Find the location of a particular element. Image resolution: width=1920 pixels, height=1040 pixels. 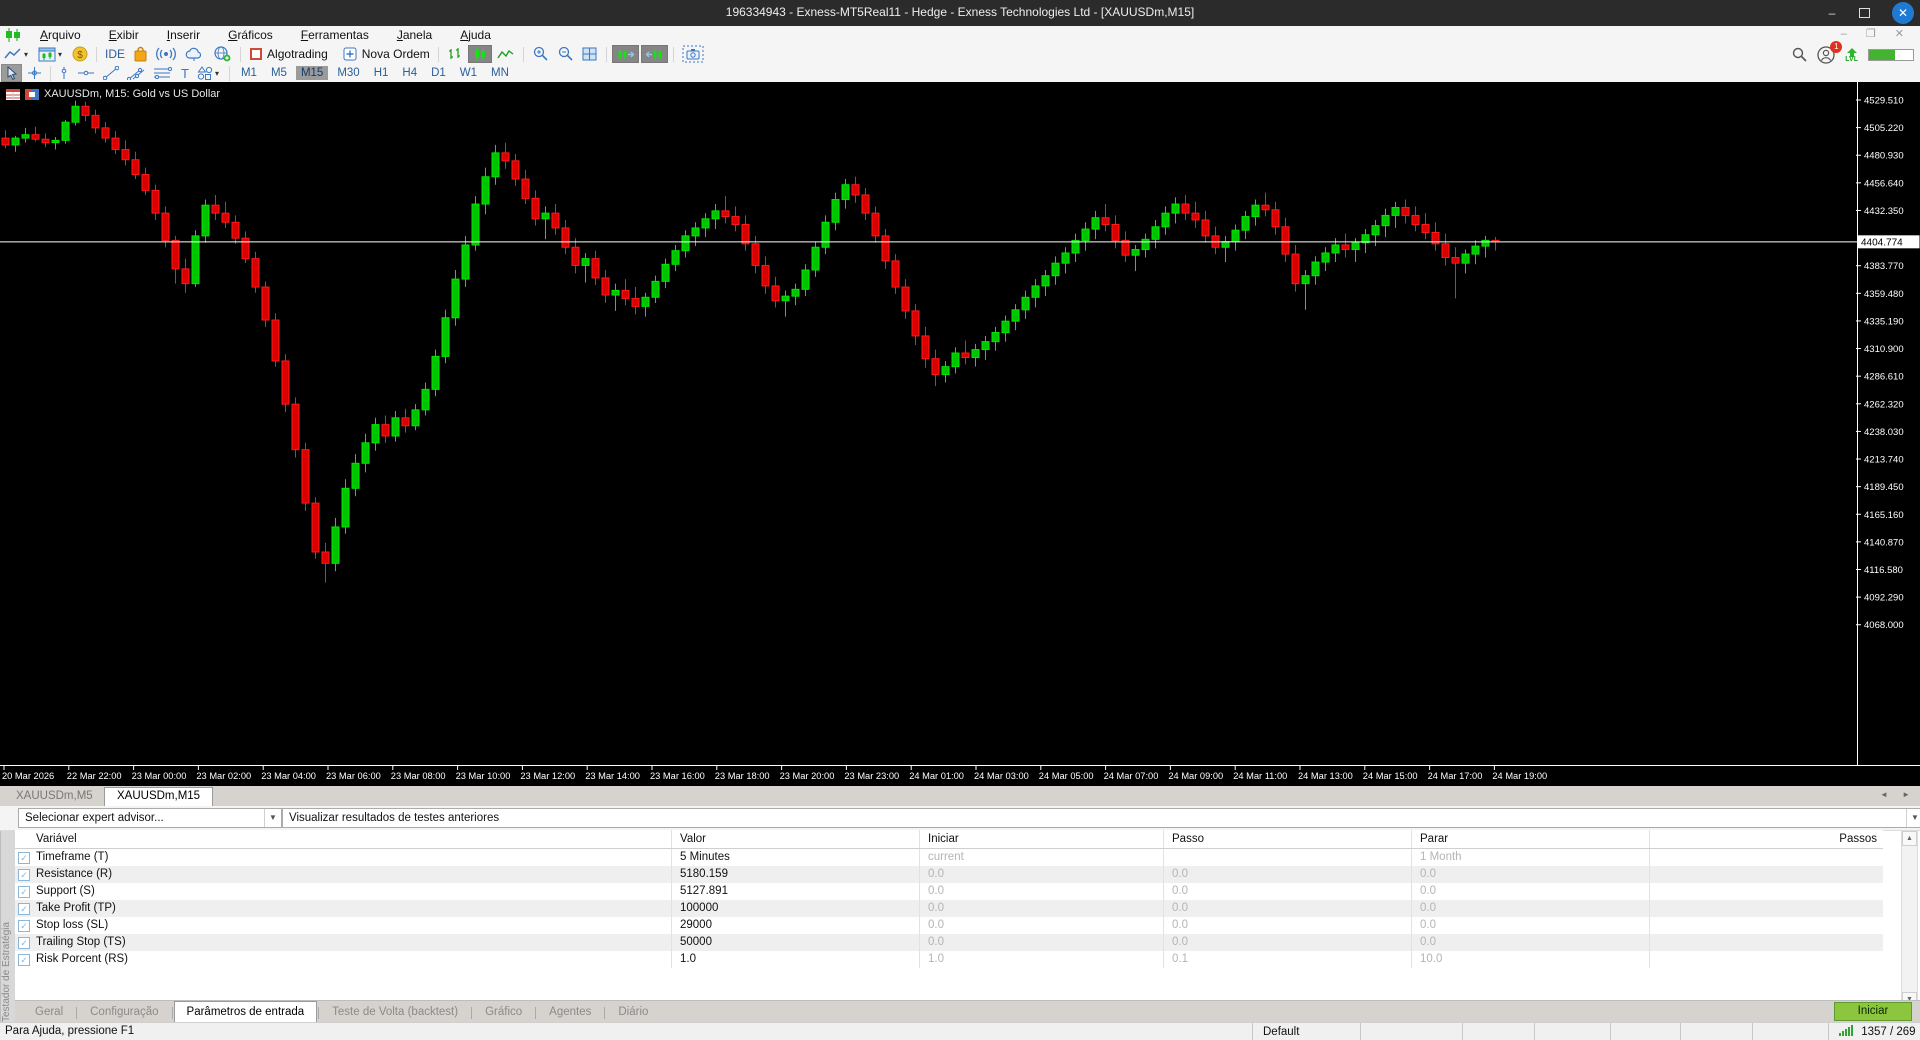

timeframe-mn: MN is located at coordinates (500, 73).